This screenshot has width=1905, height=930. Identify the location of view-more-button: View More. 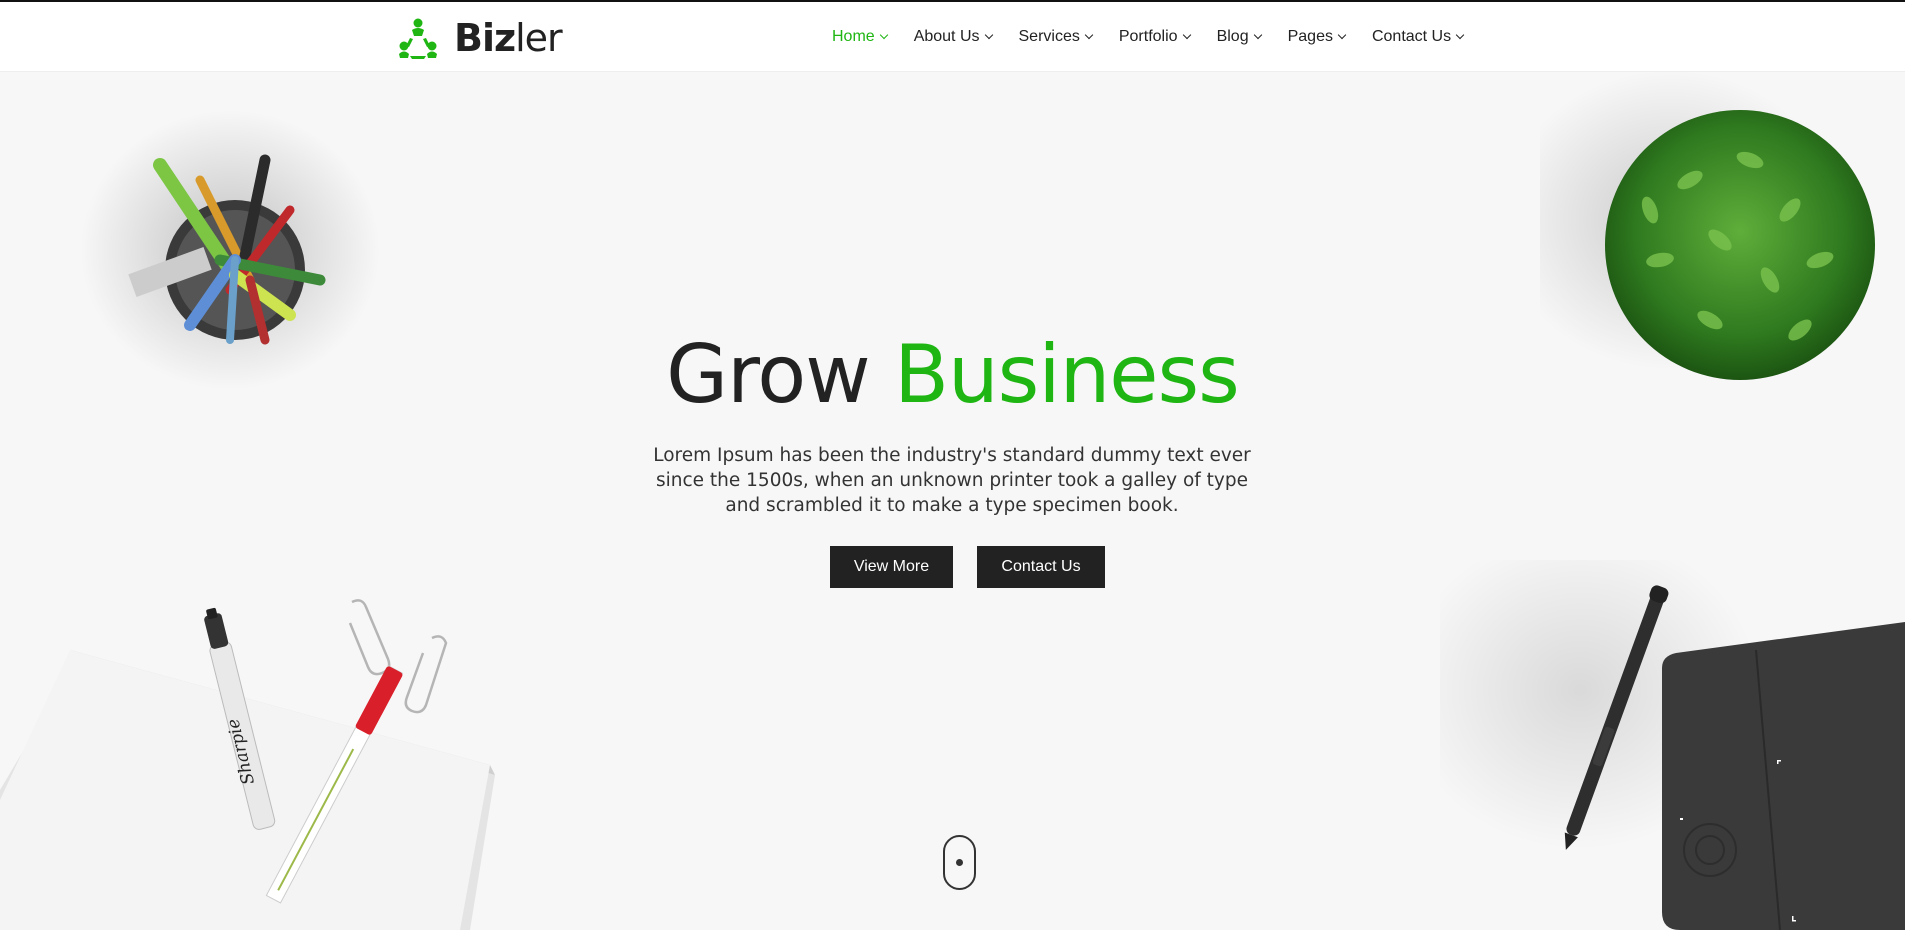
(891, 567).